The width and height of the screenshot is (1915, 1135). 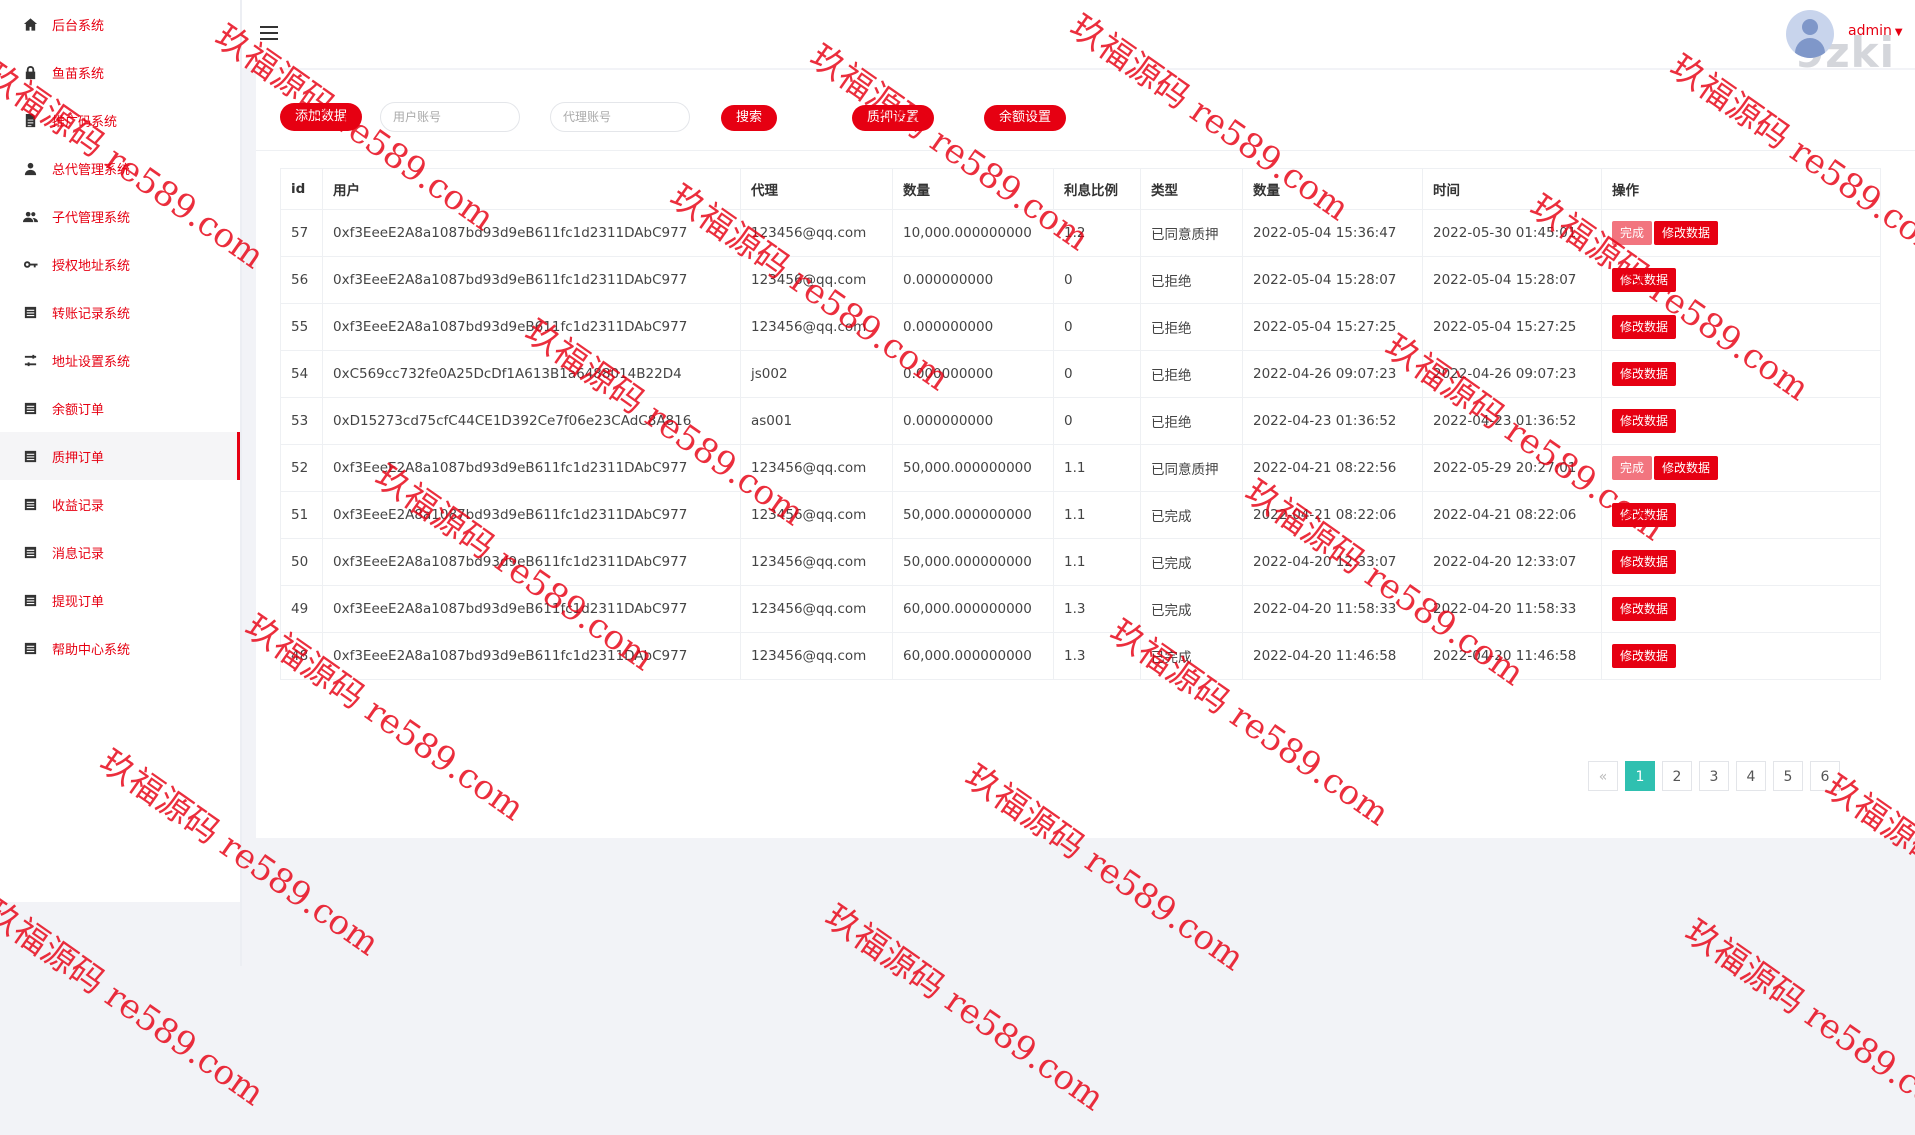 What do you see at coordinates (91, 266) in the screenshot?
I see `sidebar-item-label: 授权地址系统` at bounding box center [91, 266].